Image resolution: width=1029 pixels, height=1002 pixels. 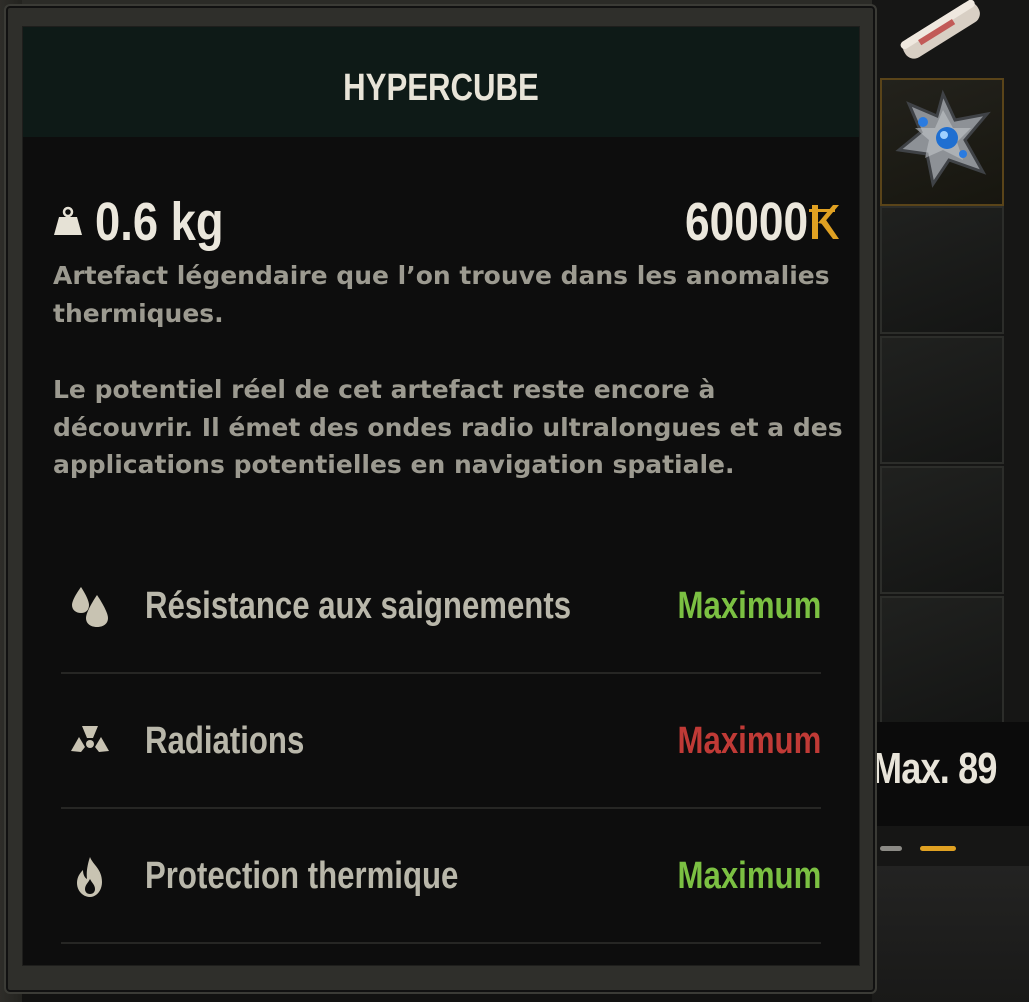 I want to click on effect-row-radiation: Radiations Maximum, so click(x=441, y=750).